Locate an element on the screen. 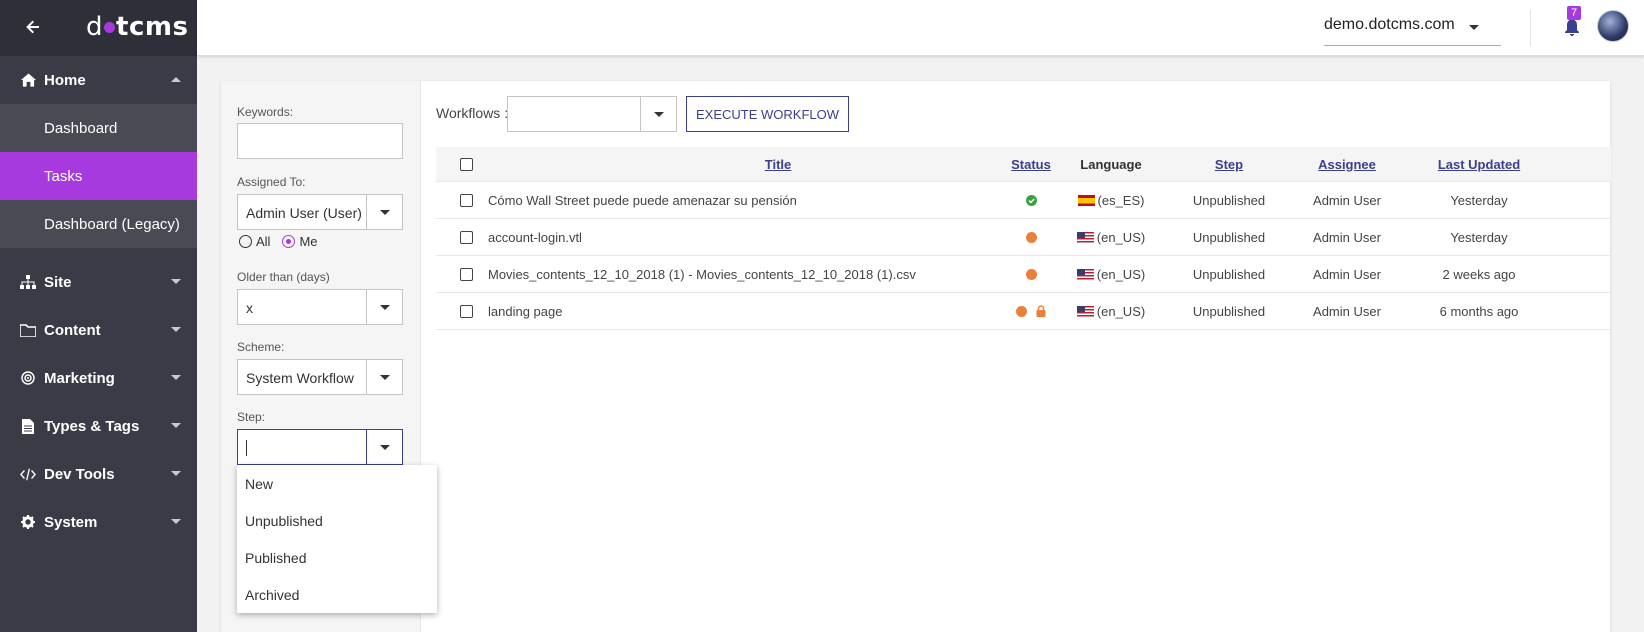 The width and height of the screenshot is (1644, 632). select-all-cell is located at coordinates (467, 164).